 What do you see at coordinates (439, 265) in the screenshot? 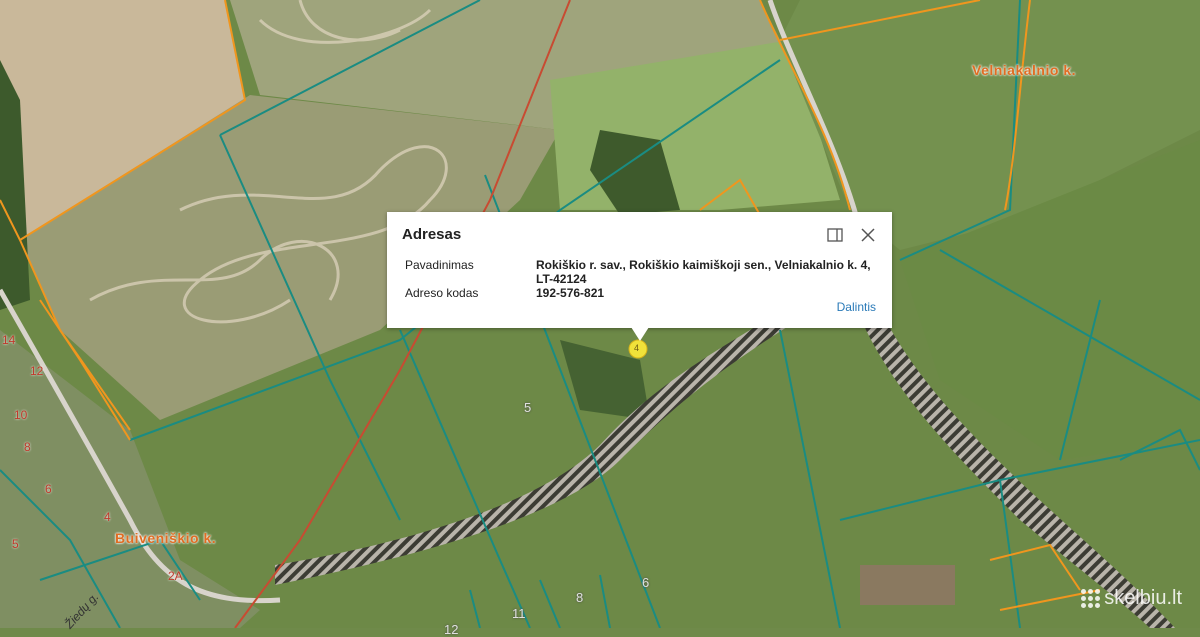
I see `name-label: Pavadinimas` at bounding box center [439, 265].